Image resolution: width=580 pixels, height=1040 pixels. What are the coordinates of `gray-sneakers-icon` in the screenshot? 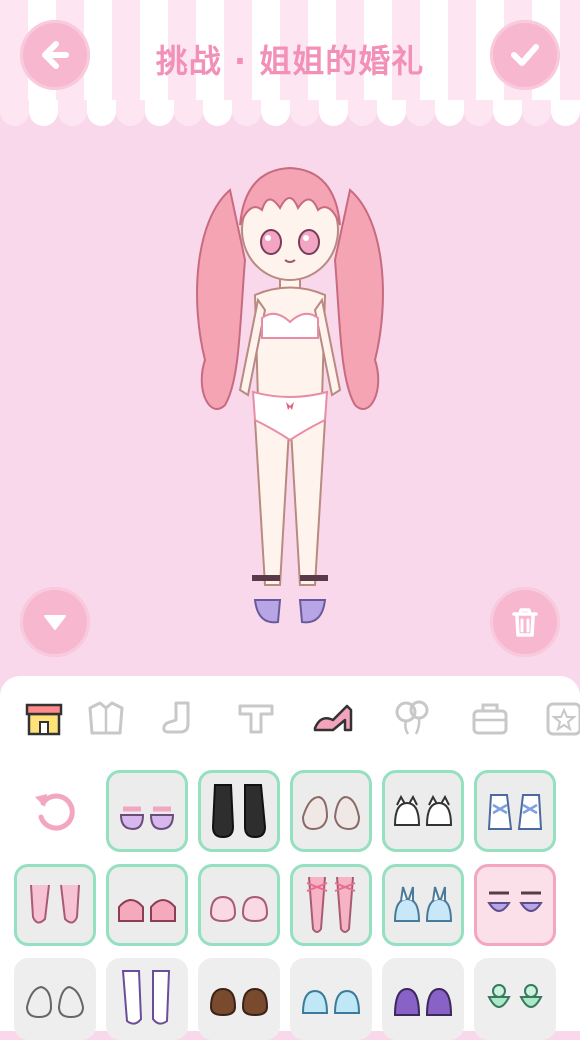 It's located at (331, 813).